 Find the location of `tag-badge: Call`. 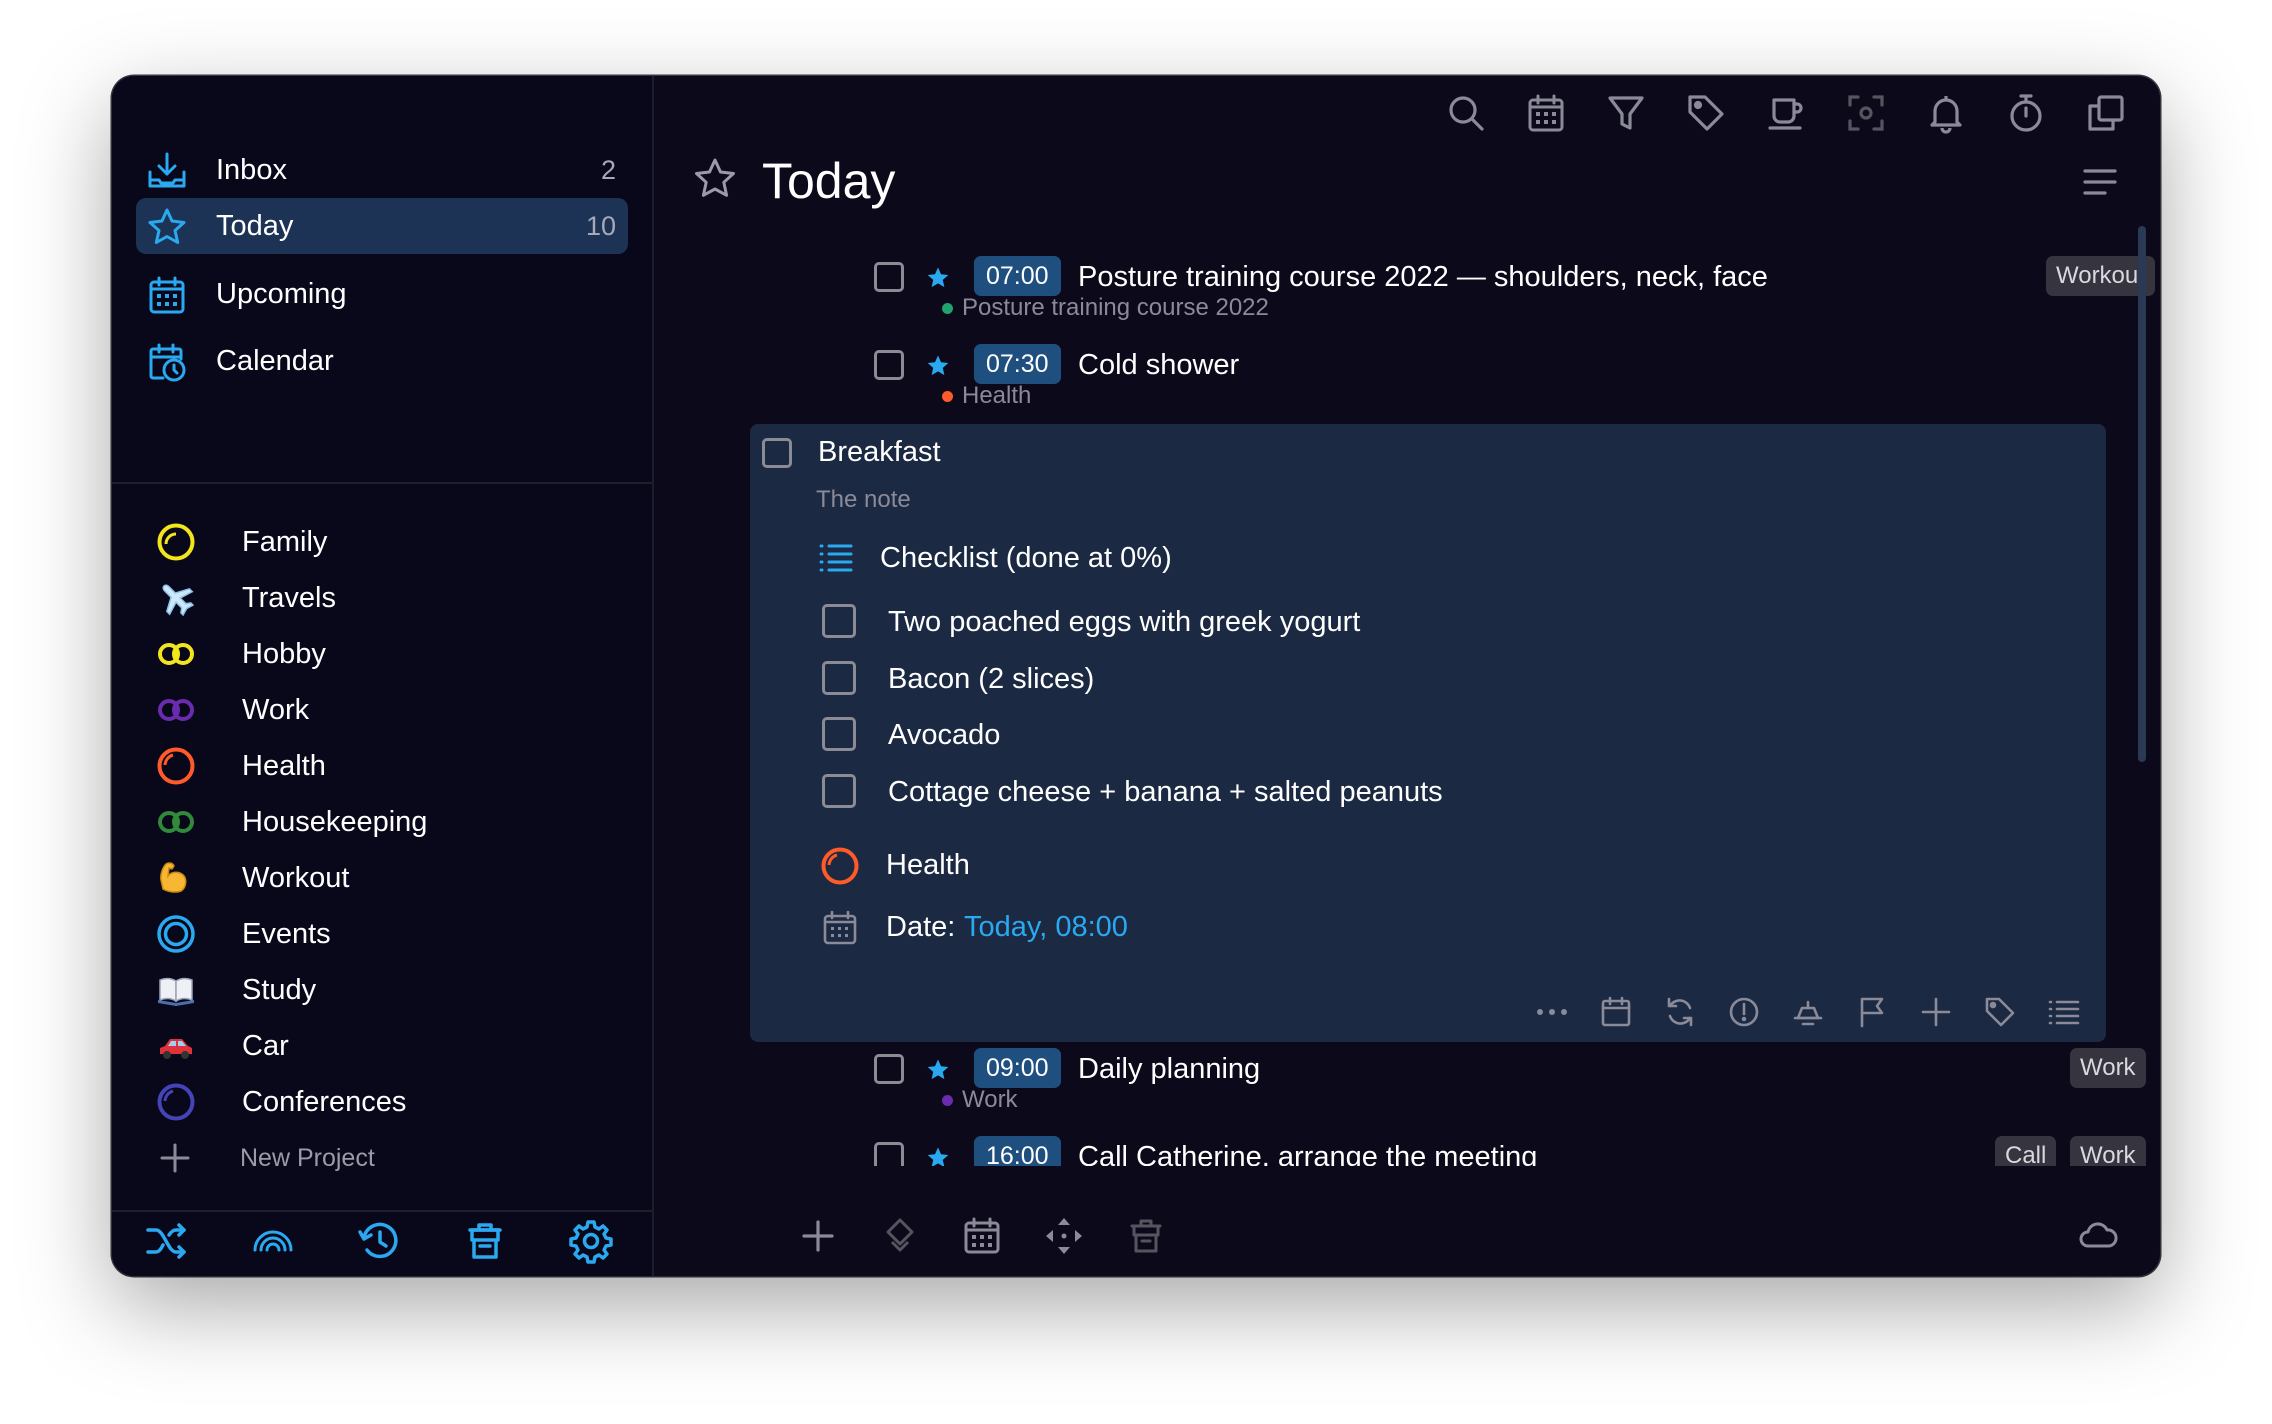

tag-badge: Call is located at coordinates (2026, 1151).